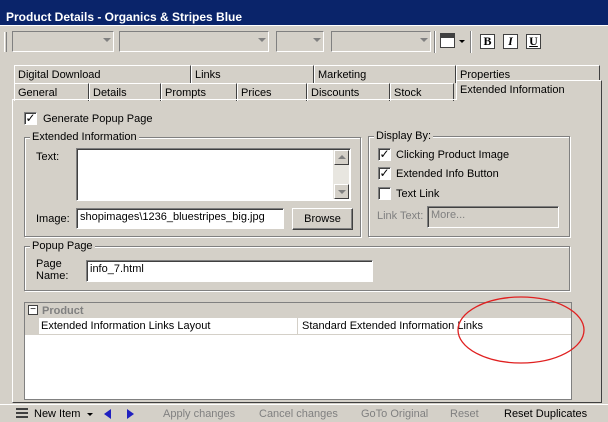 This screenshot has width=608, height=422. I want to click on clicking-image-label: Clicking Product Image, so click(453, 155).